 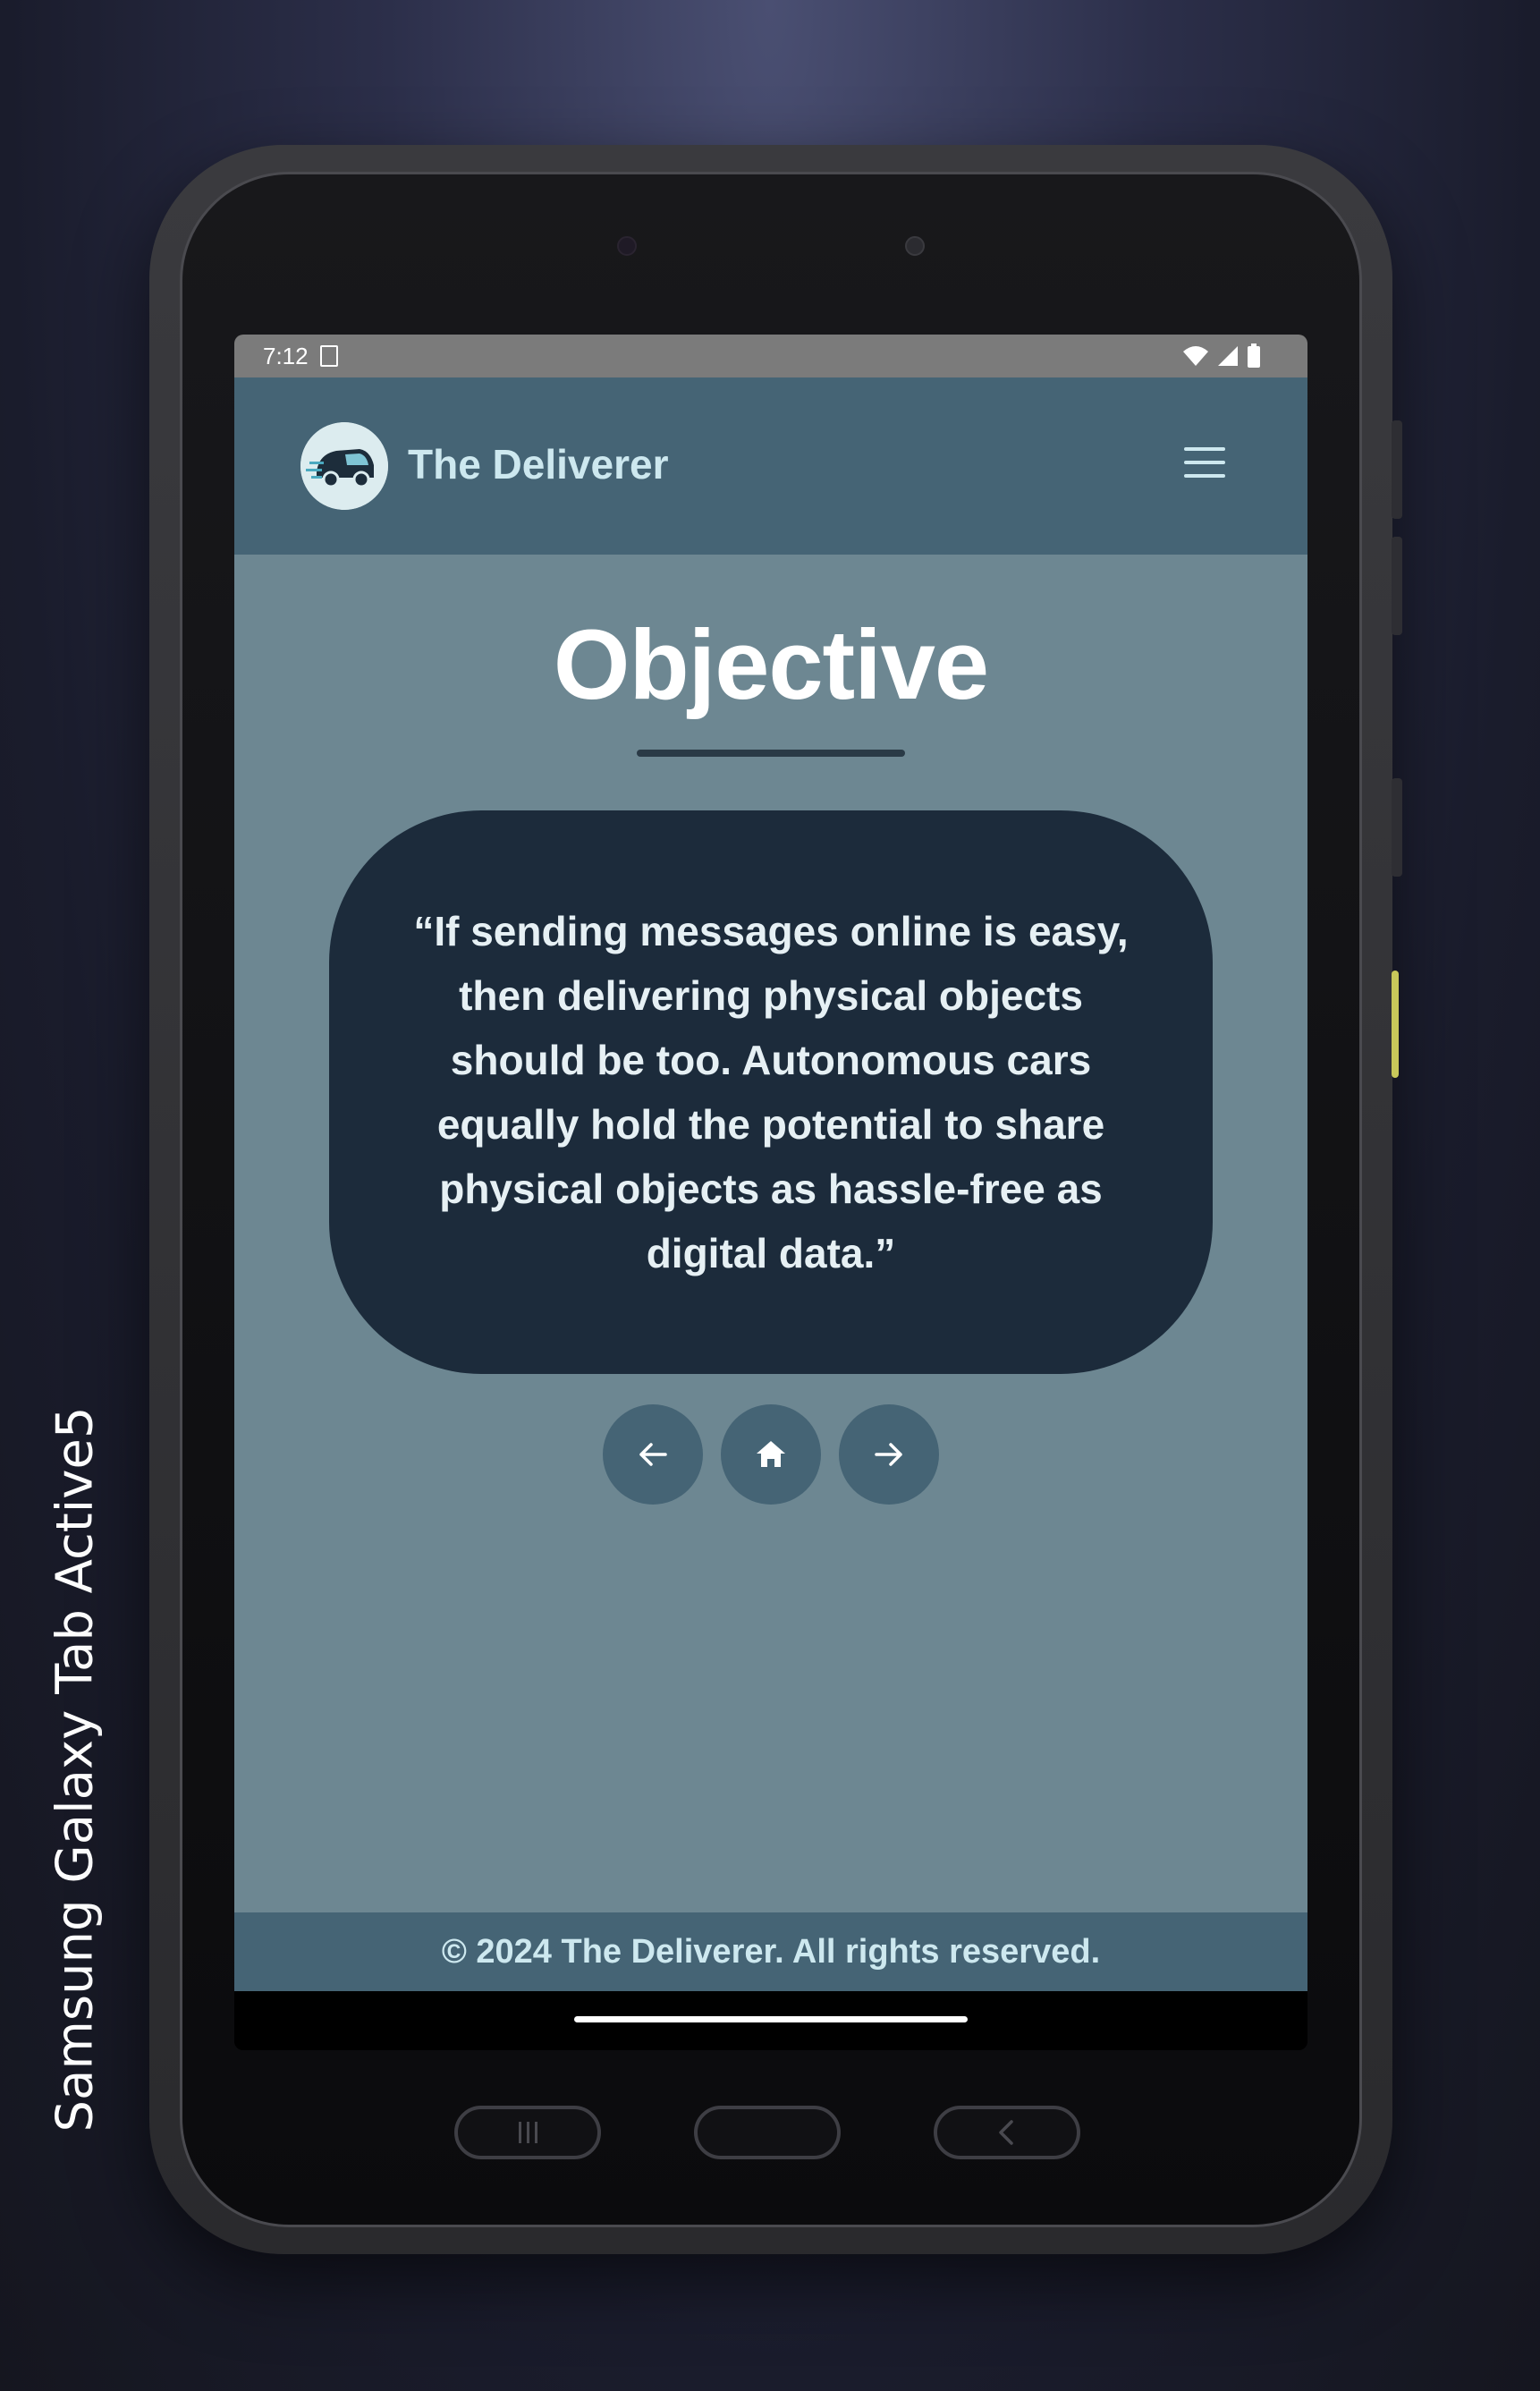 I want to click on recent-apps-key, so click(x=527, y=2132).